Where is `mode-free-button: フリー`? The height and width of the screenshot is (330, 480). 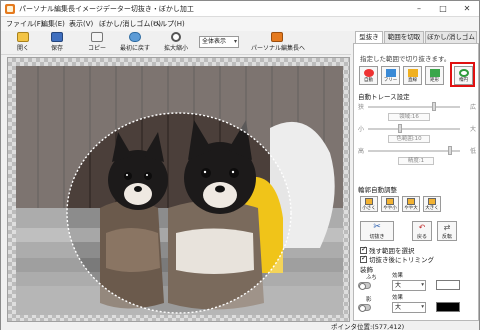
mode-free-button: フリー is located at coordinates (390, 75).